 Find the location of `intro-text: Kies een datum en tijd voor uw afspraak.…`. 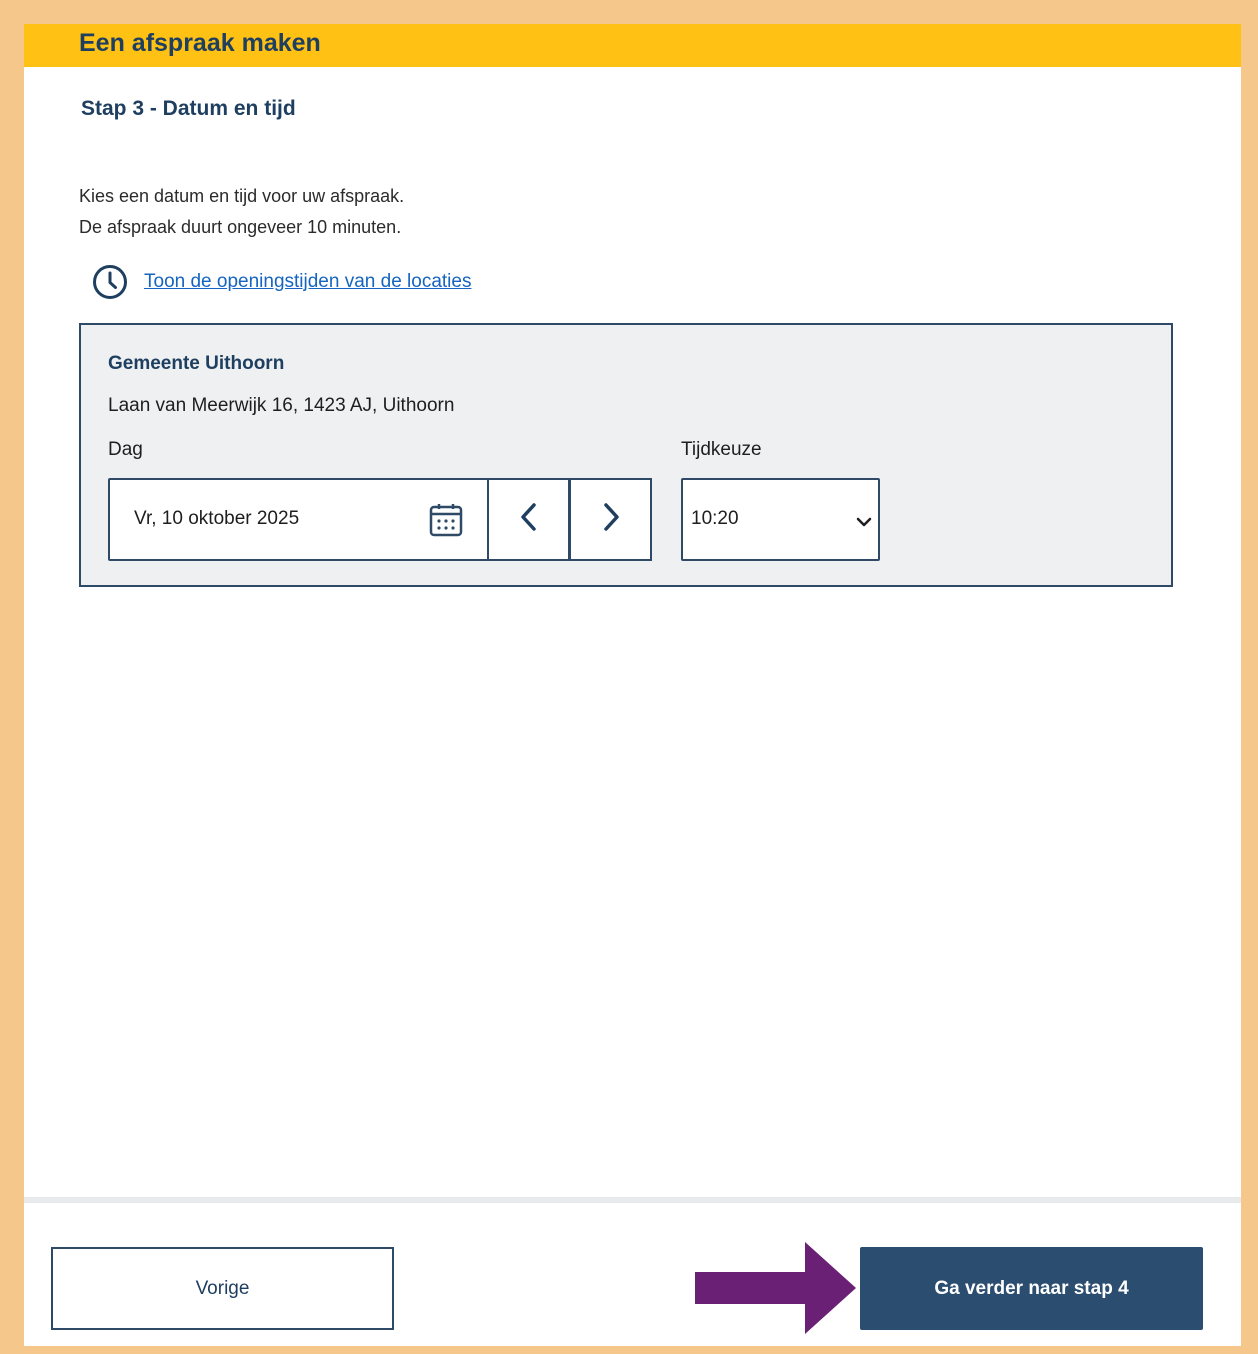

intro-text: Kies een datum en tijd voor uw afspraak.… is located at coordinates (241, 212).